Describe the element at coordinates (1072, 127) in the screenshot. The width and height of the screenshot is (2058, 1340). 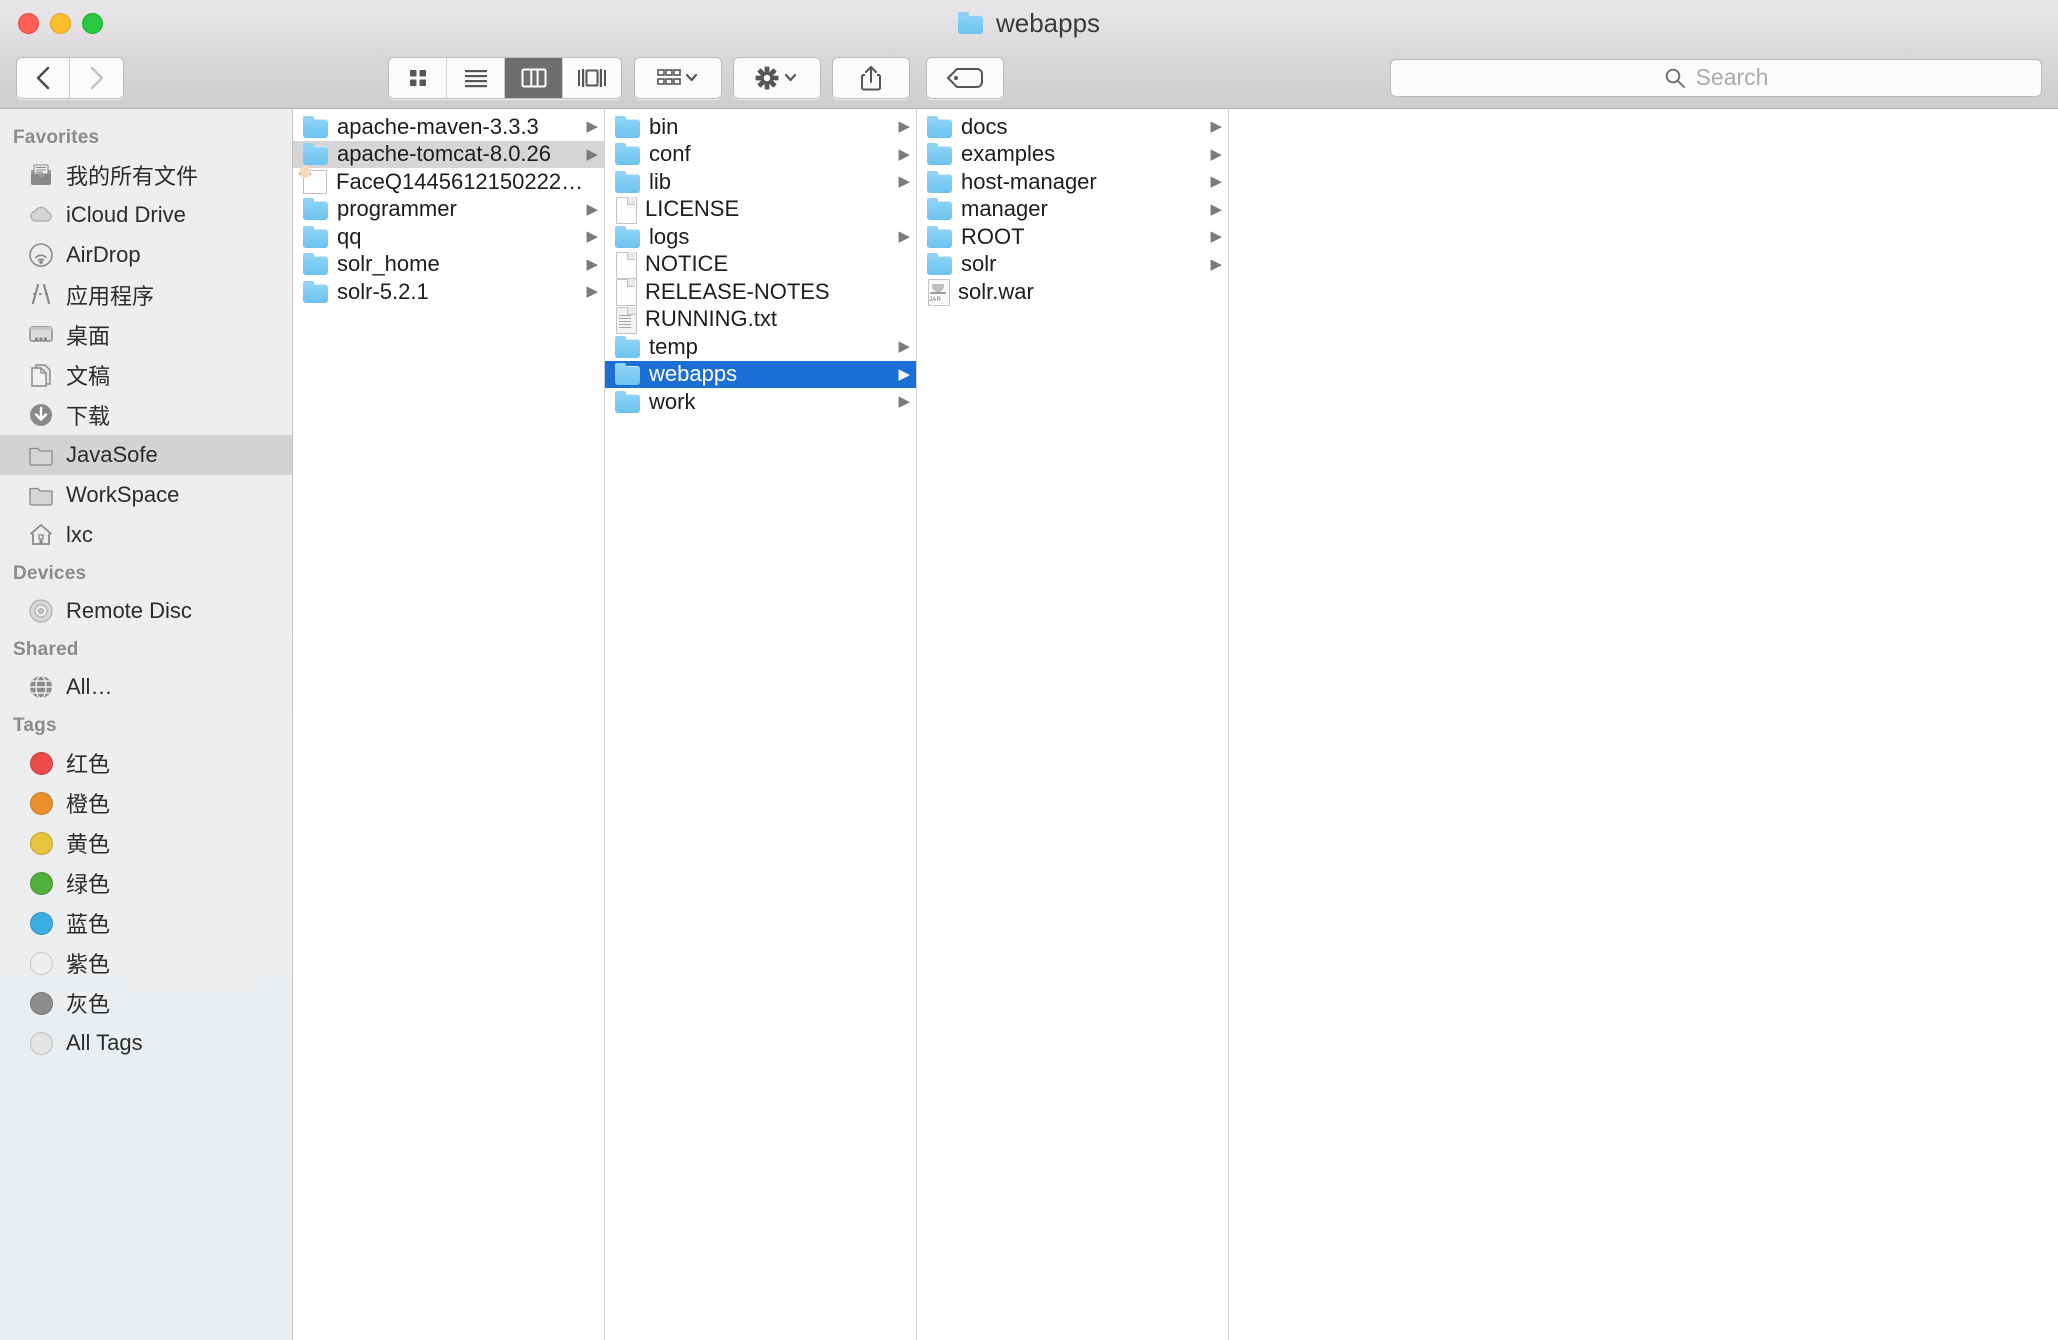
I see `file-row: docs ▶` at that location.